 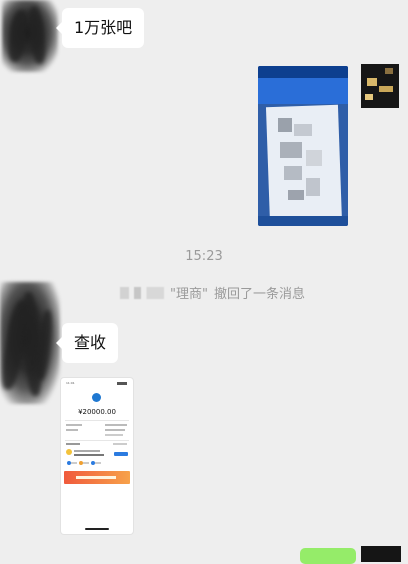 What do you see at coordinates (328, 556) in the screenshot?
I see `outgoing-message-bubble` at bounding box center [328, 556].